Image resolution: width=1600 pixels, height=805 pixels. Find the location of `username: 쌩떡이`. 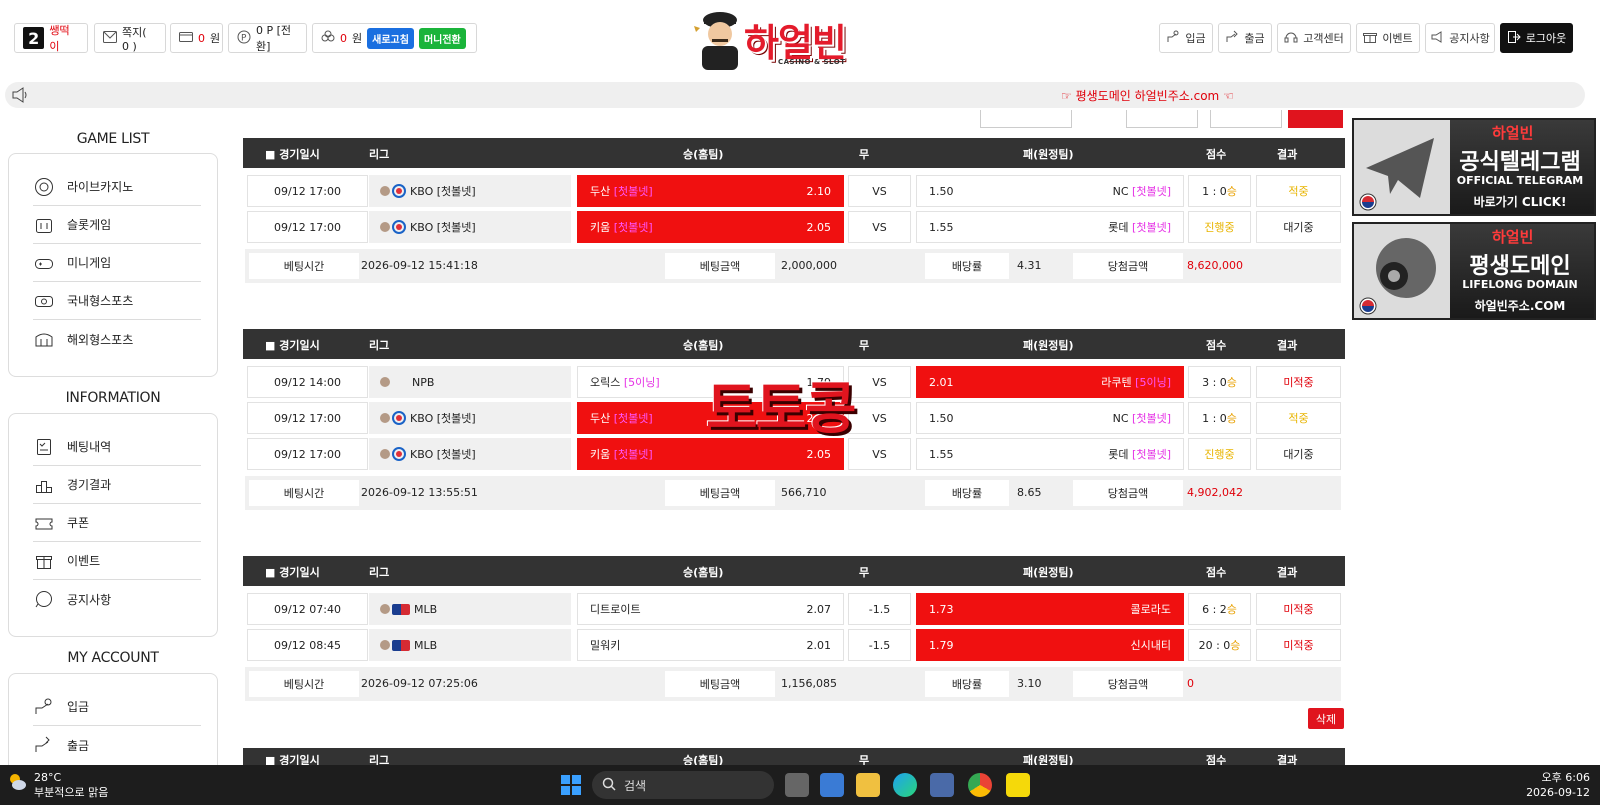

username: 쌩떡이 is located at coordinates (59, 38).